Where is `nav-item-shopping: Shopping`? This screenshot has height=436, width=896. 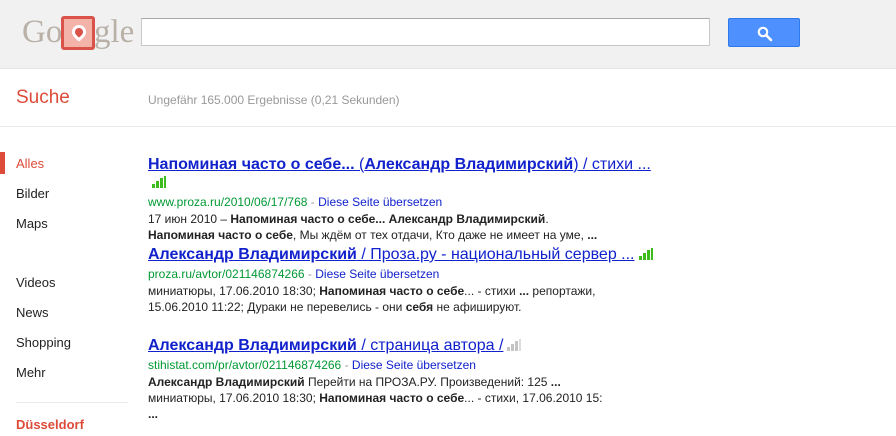 nav-item-shopping: Shopping is located at coordinates (43, 342).